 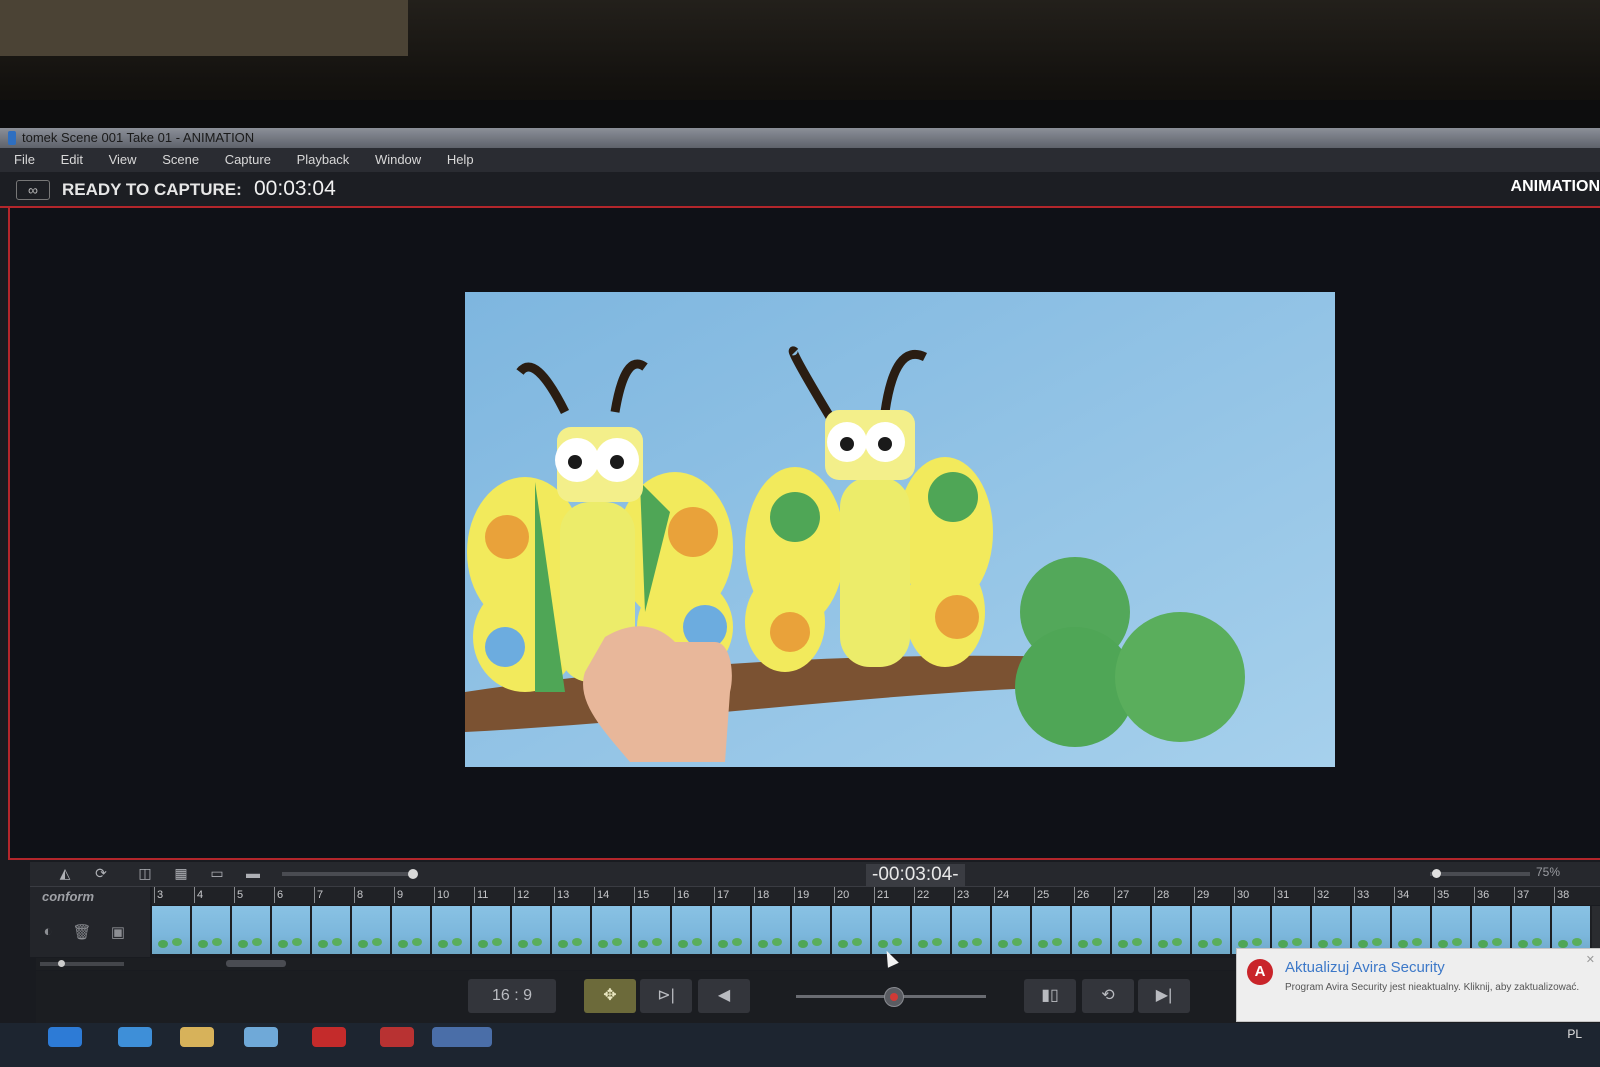 What do you see at coordinates (329, 1037) in the screenshot?
I see `opera-taskbar-icon` at bounding box center [329, 1037].